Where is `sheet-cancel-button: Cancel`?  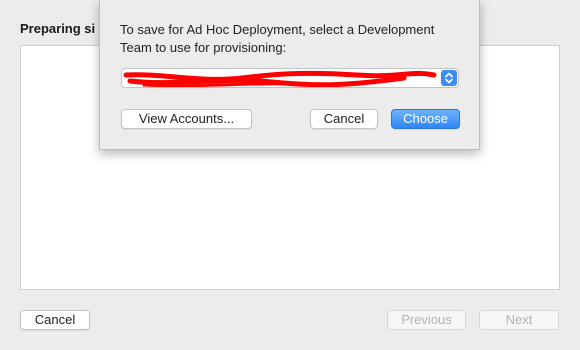 sheet-cancel-button: Cancel is located at coordinates (344, 119).